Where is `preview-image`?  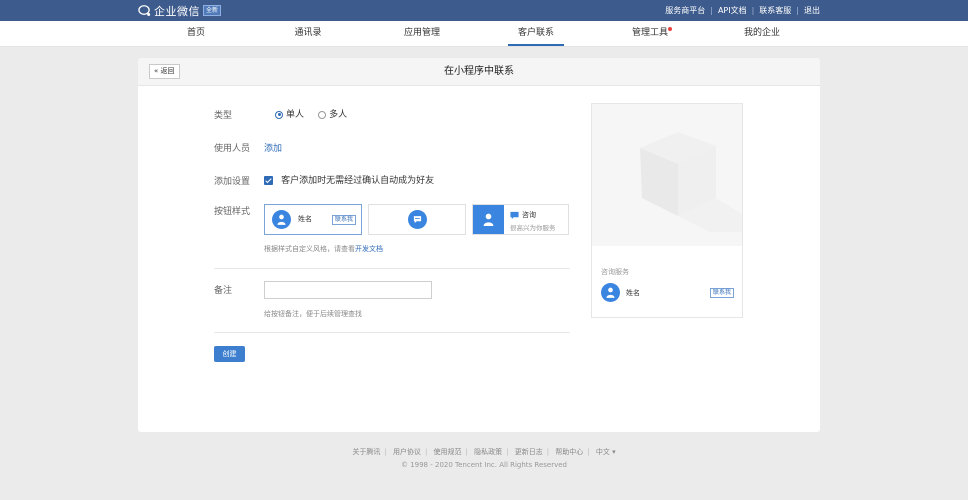 preview-image is located at coordinates (667, 175).